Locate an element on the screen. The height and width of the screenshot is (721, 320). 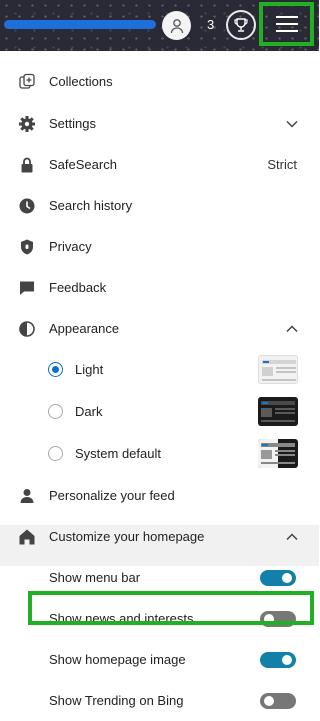
gear-icon is located at coordinates (27, 124).